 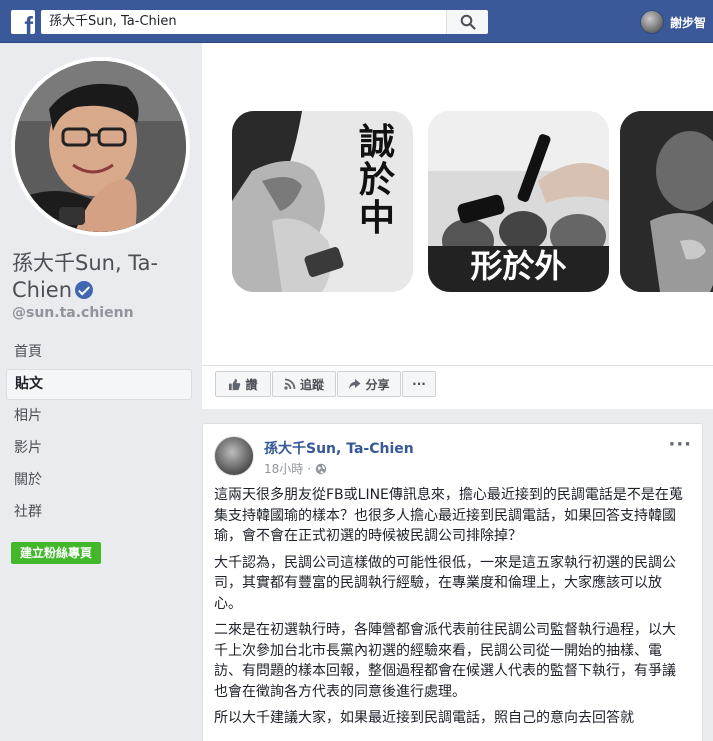 What do you see at coordinates (243, 22) in the screenshot?
I see `search-input: 孫大千Sun, Ta-Chien` at bounding box center [243, 22].